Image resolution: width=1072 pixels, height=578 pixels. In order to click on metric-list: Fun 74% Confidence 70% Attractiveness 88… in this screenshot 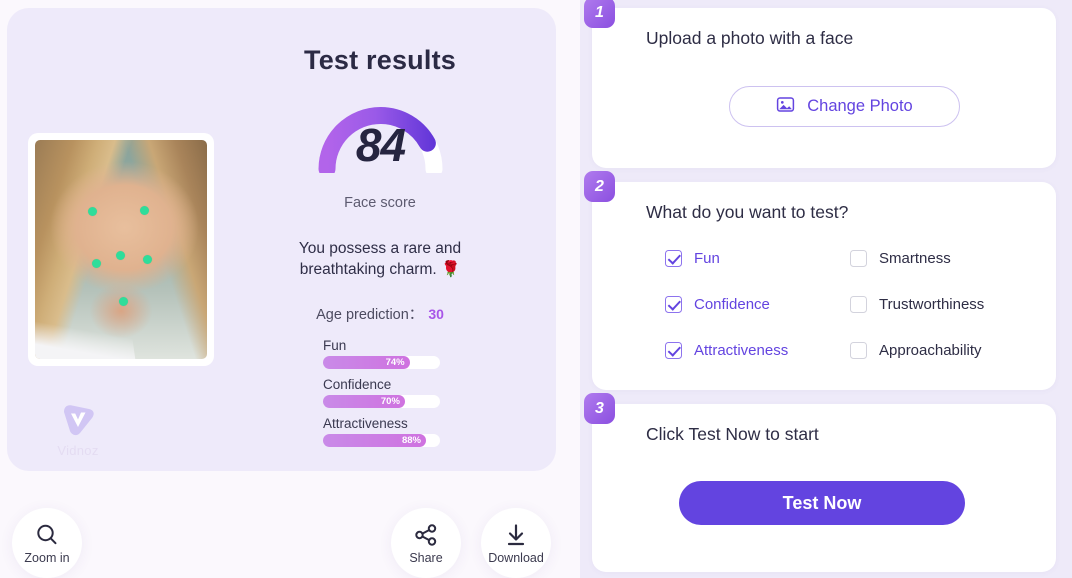, I will do `click(381, 396)`.